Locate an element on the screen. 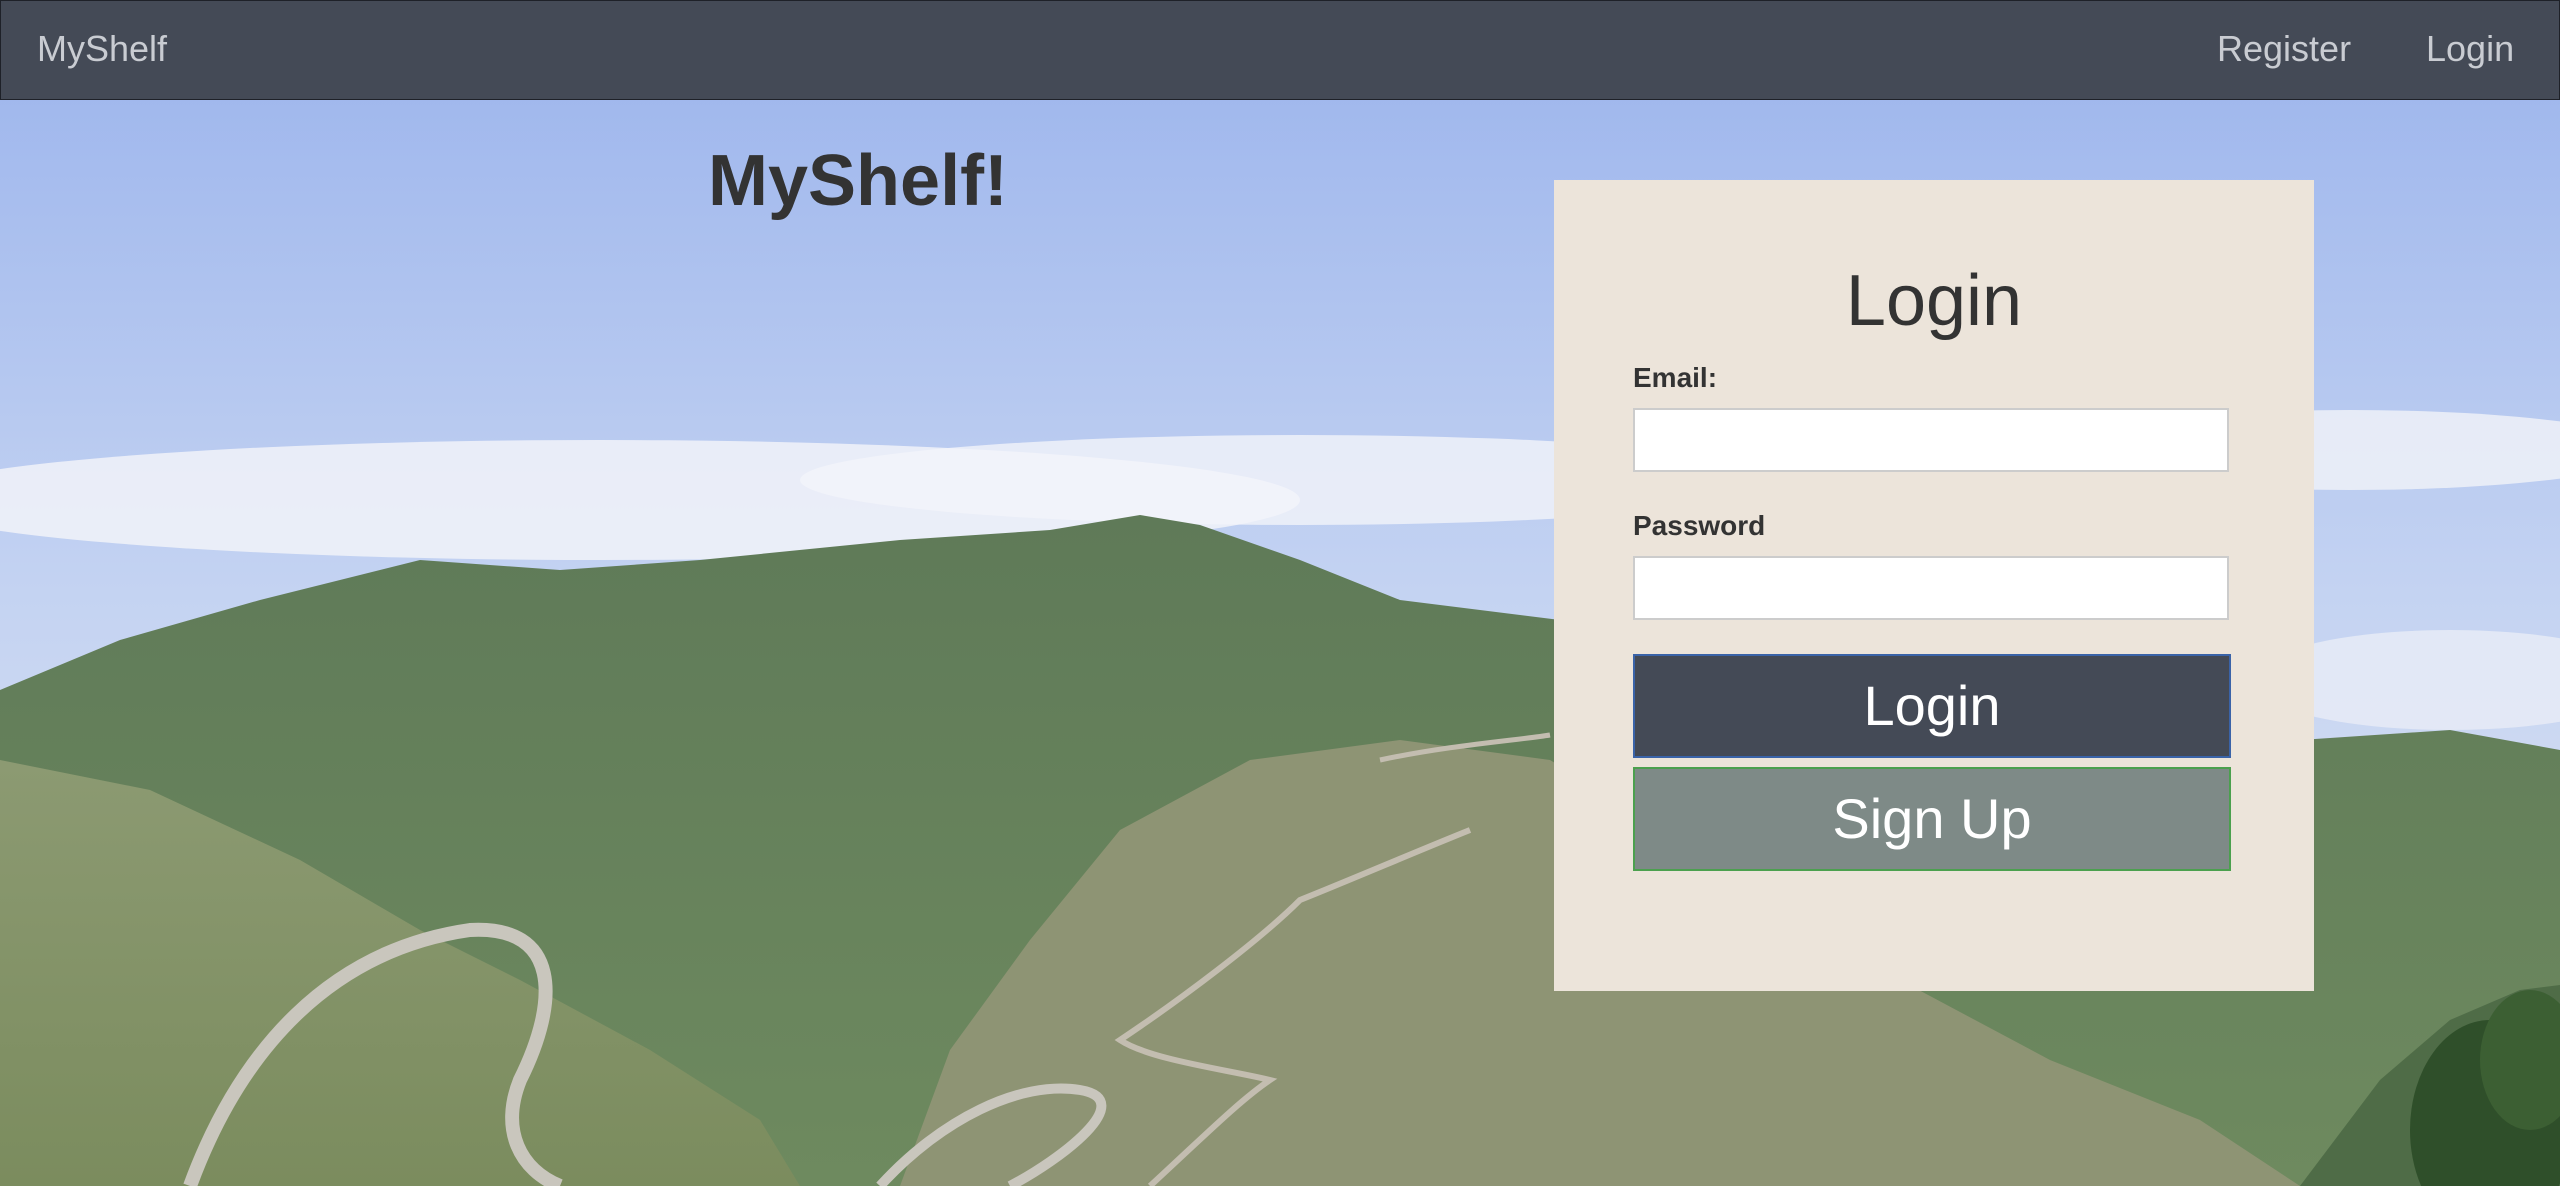 Image resolution: width=2560 pixels, height=1186 pixels. login-heading: Login is located at coordinates (1934, 301).